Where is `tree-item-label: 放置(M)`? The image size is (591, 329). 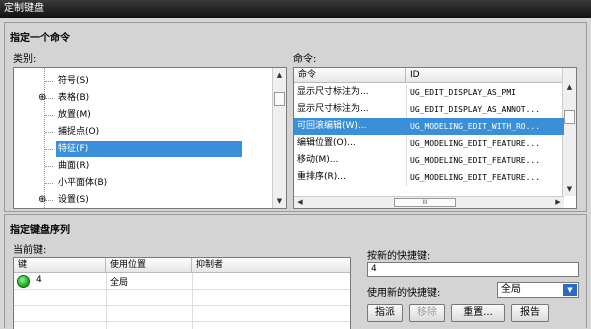 tree-item-label: 放置(M) is located at coordinates (74, 115).